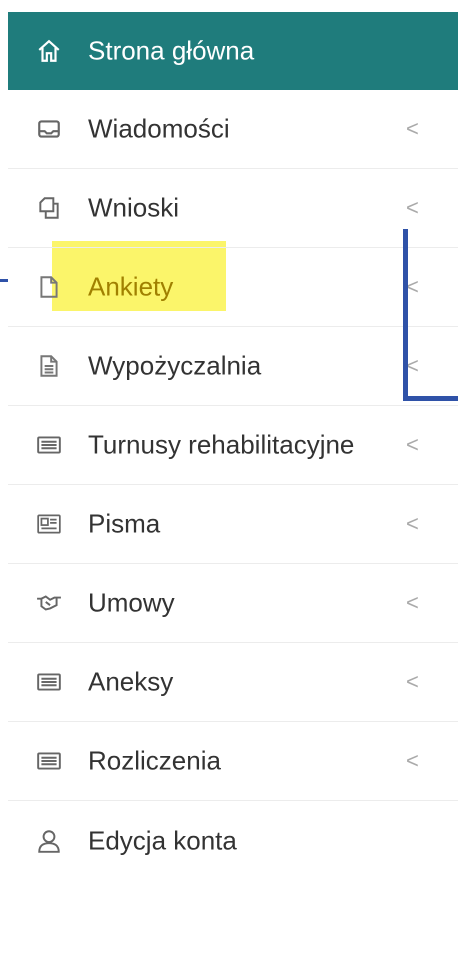 This screenshot has height=967, width=458. I want to click on sidebar-item-strona-glowna: Strona główna, so click(233, 51).